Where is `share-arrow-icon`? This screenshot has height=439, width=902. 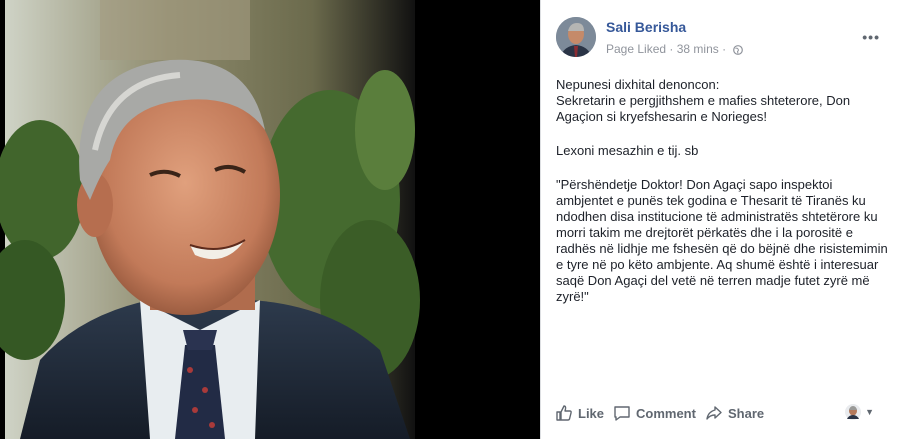
share-arrow-icon is located at coordinates (714, 413).